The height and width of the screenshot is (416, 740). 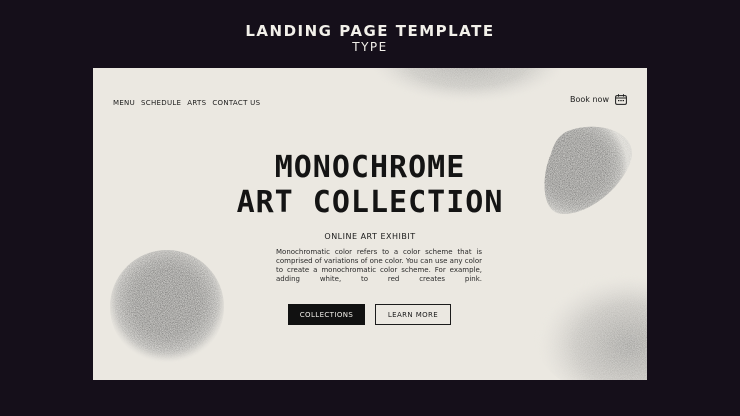 What do you see at coordinates (413, 314) in the screenshot?
I see `learn-more-button: LEARN MORE` at bounding box center [413, 314].